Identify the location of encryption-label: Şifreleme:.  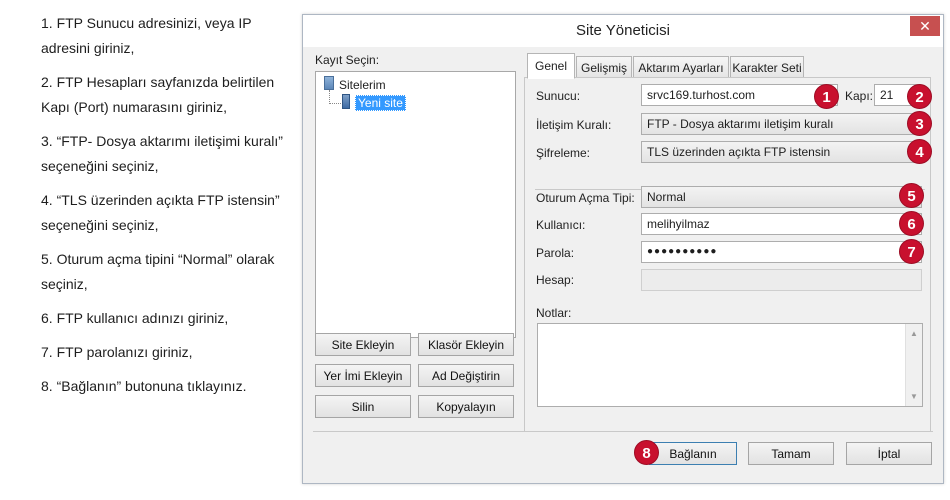
(563, 153).